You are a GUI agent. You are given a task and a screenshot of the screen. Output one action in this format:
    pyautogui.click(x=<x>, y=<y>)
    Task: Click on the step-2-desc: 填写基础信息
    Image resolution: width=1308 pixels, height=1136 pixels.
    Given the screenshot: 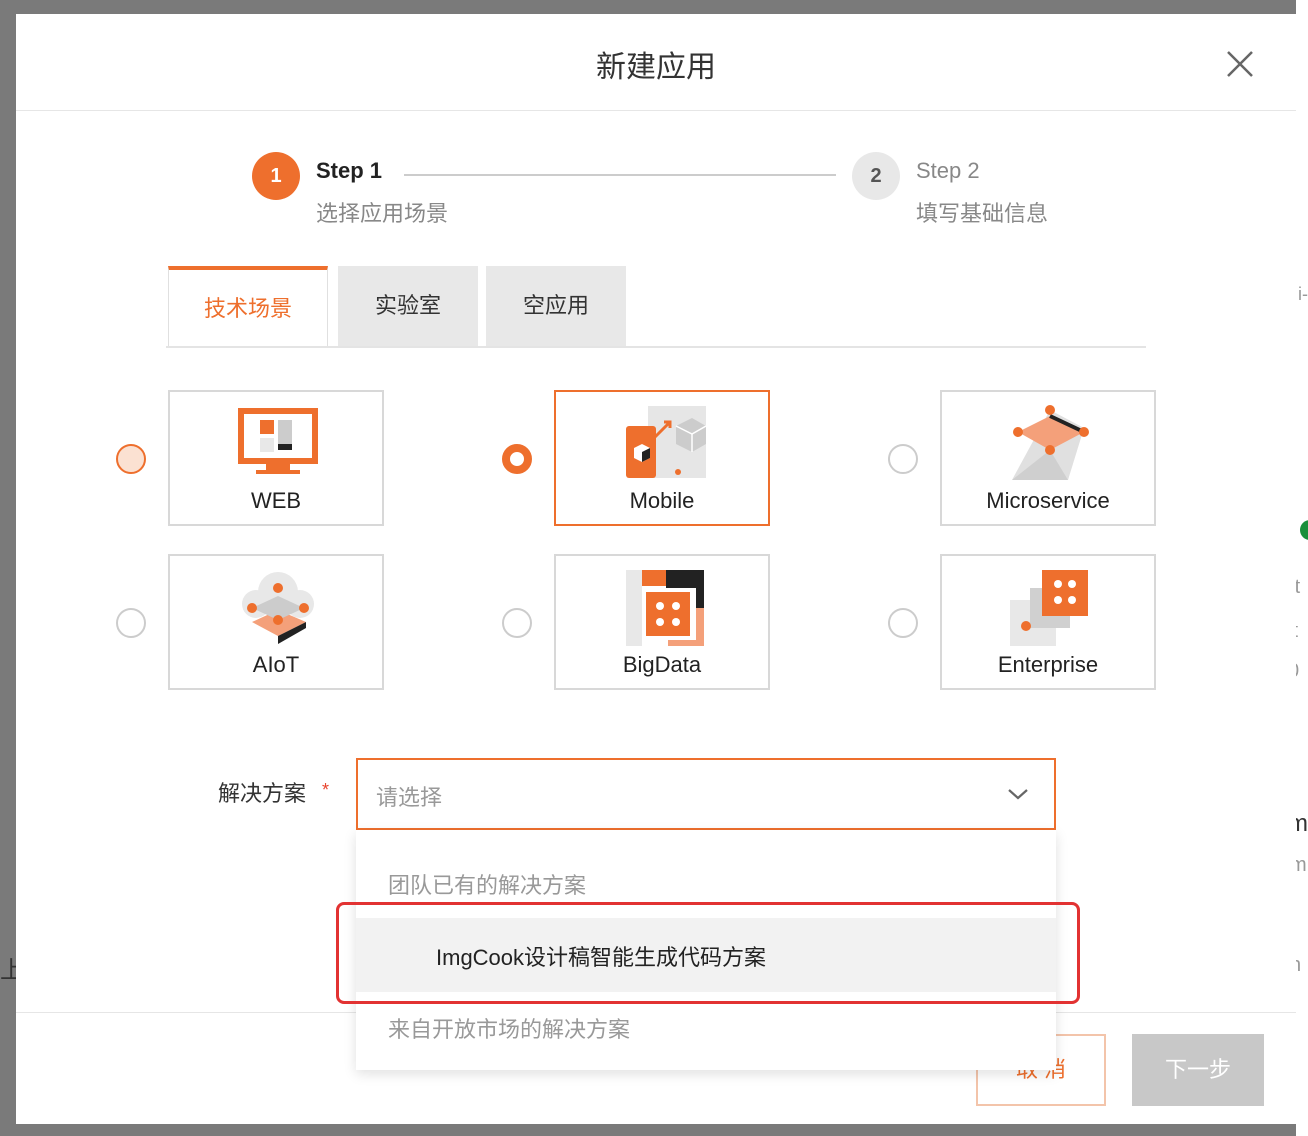 What is the action you would take?
    pyautogui.click(x=982, y=213)
    